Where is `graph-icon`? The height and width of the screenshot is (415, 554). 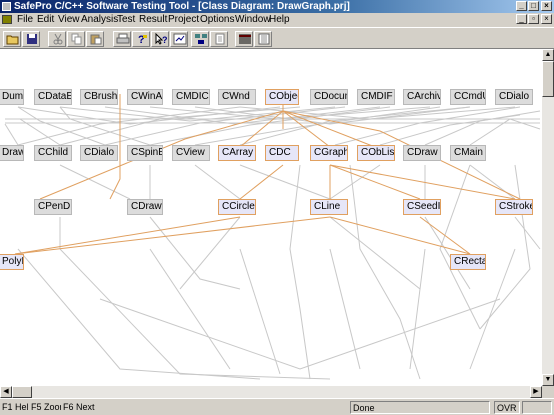 graph-icon is located at coordinates (180, 39).